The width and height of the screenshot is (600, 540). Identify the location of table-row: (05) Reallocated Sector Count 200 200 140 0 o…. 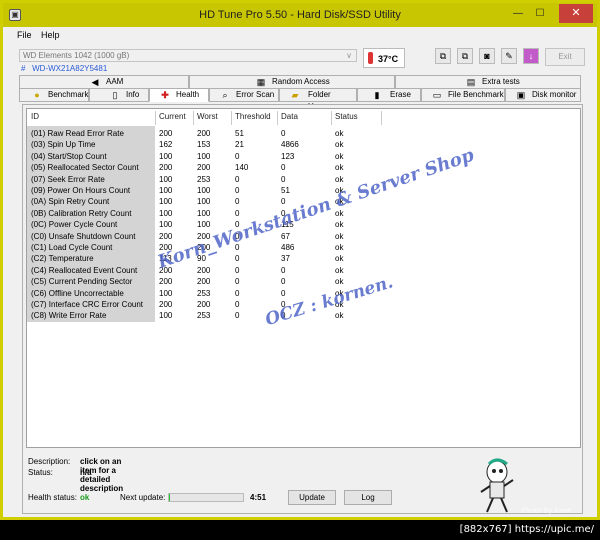
(304, 167).